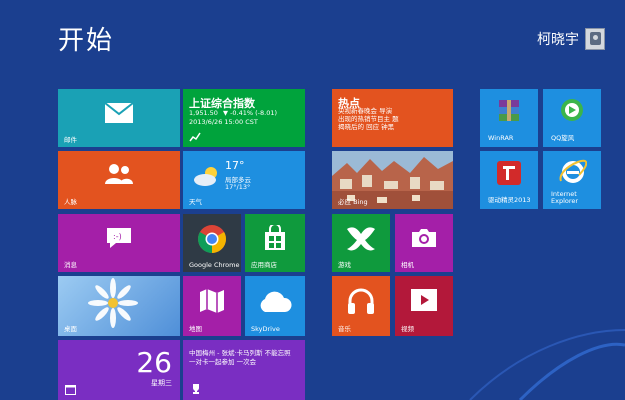  I want to click on map-icon, so click(212, 301).